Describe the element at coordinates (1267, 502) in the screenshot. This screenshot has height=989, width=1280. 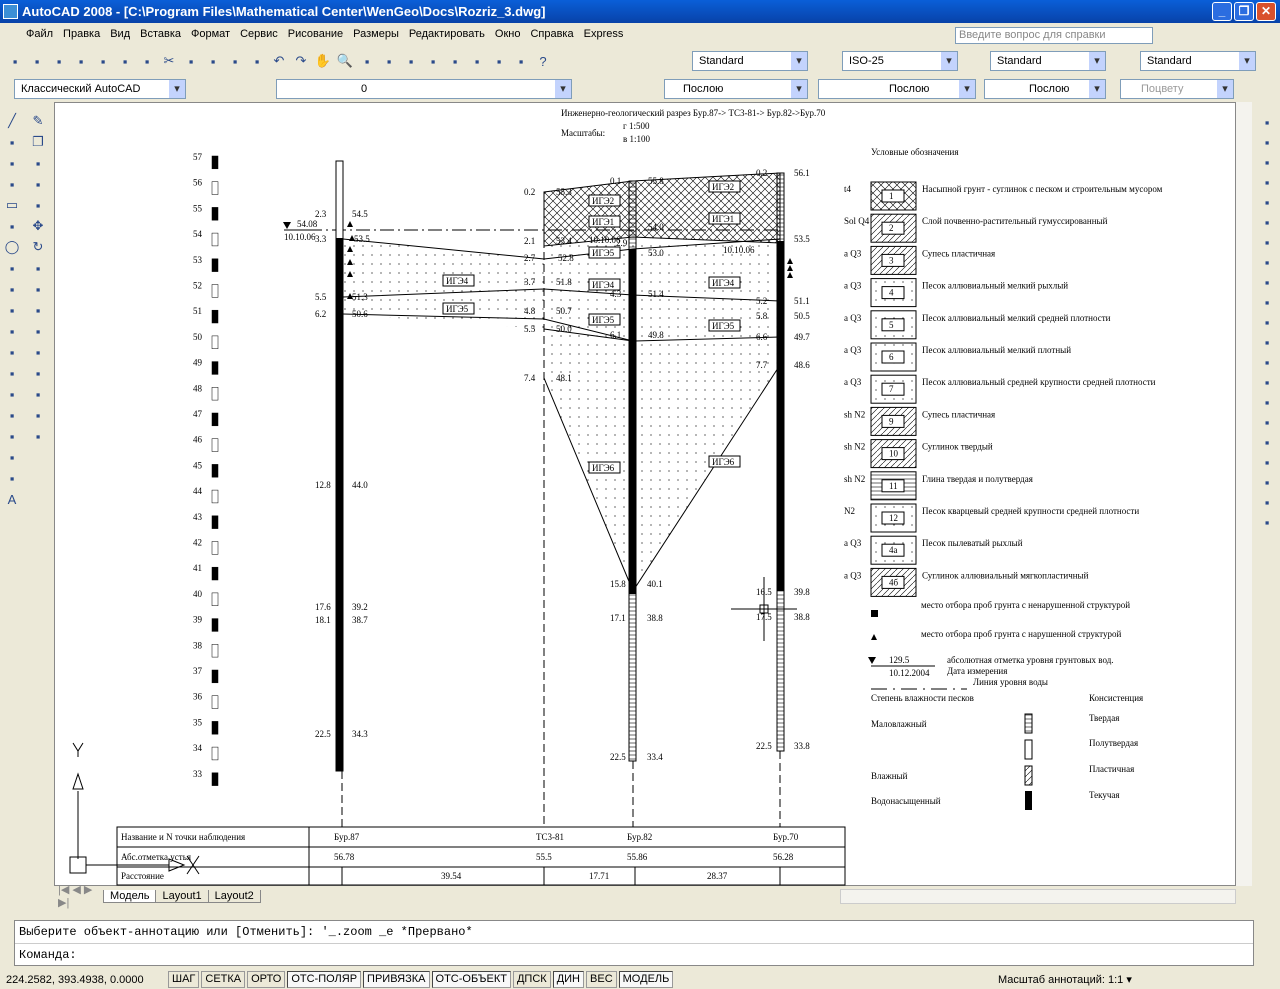
I see `dim-update-icon: ▪` at that location.